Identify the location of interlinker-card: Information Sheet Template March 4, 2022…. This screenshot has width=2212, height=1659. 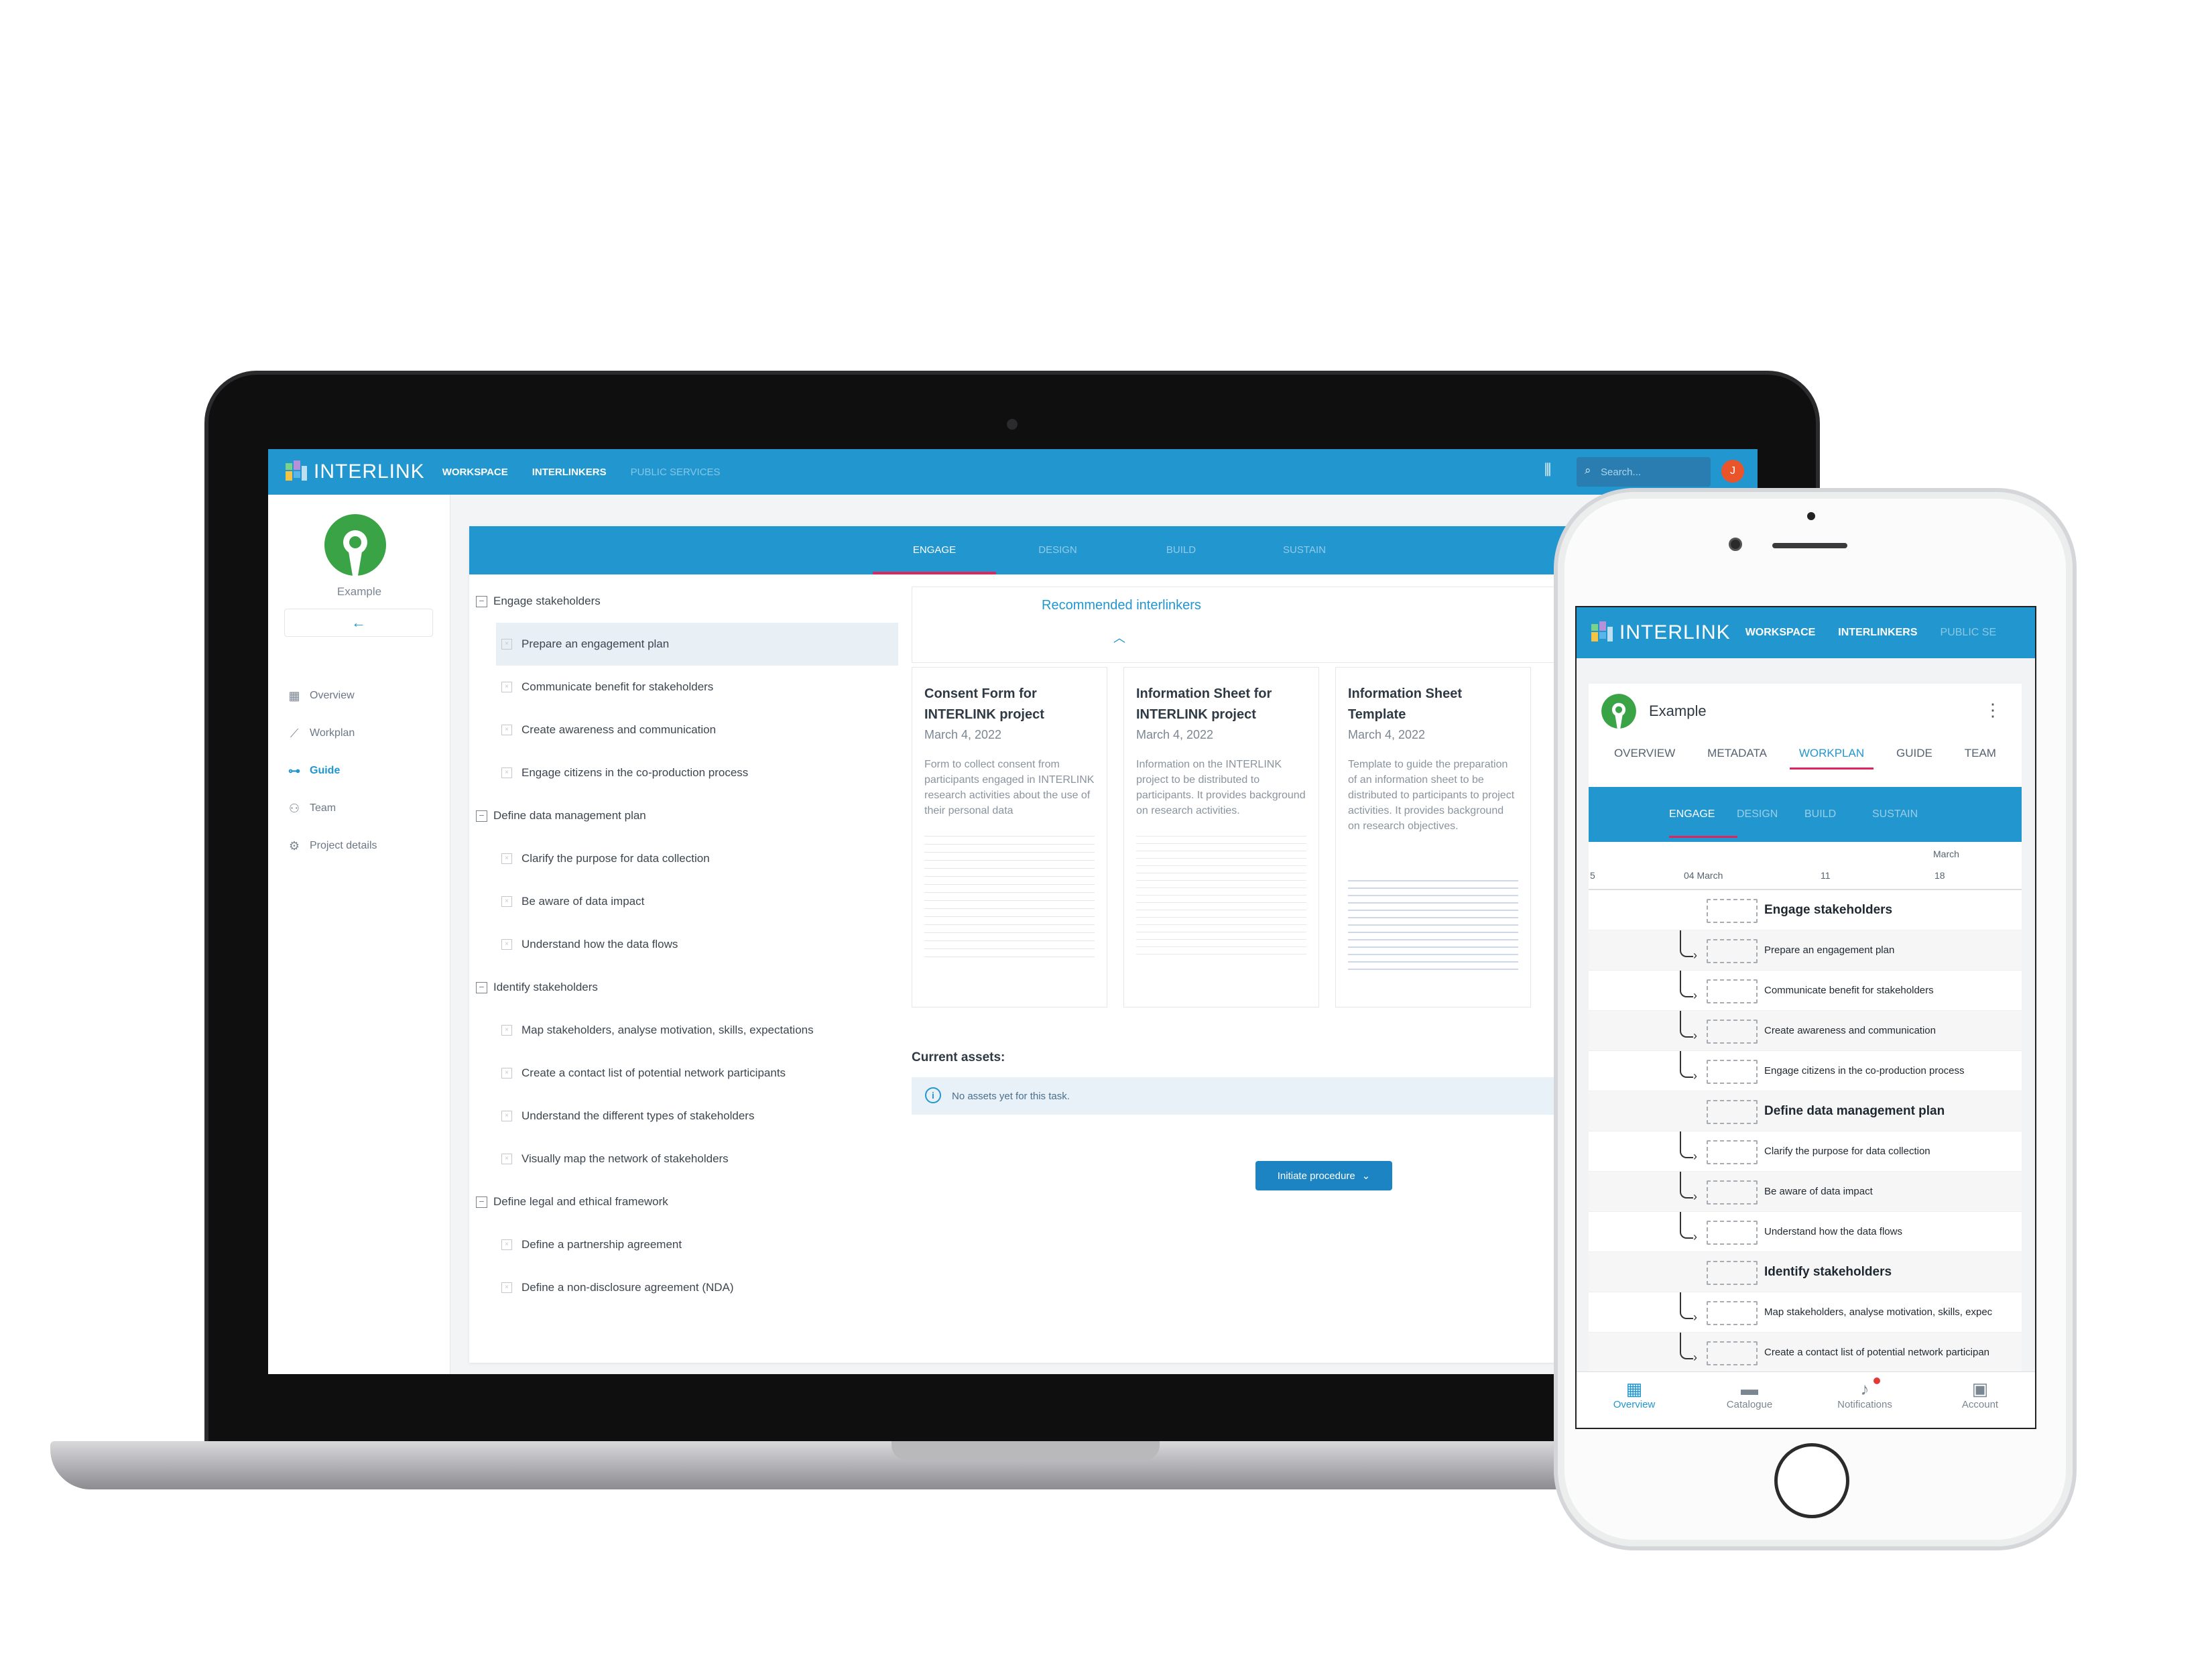
(1433, 837).